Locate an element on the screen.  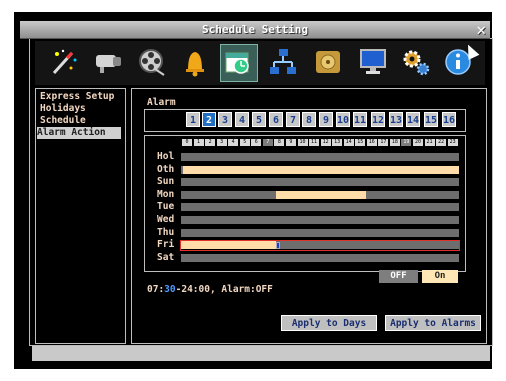
monitor-icon is located at coordinates (373, 62).